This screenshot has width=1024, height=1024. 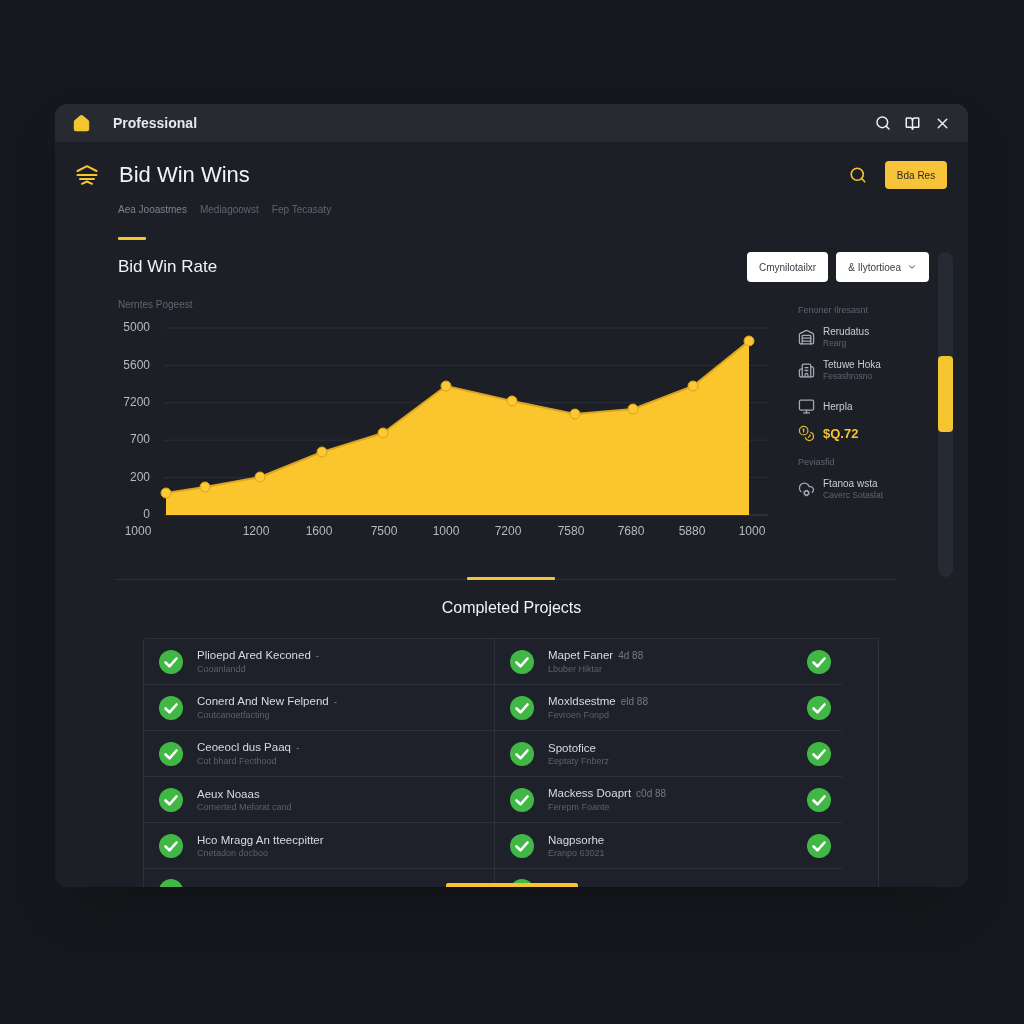 What do you see at coordinates (319, 531) in the screenshot?
I see `x-tick-label: 1600` at bounding box center [319, 531].